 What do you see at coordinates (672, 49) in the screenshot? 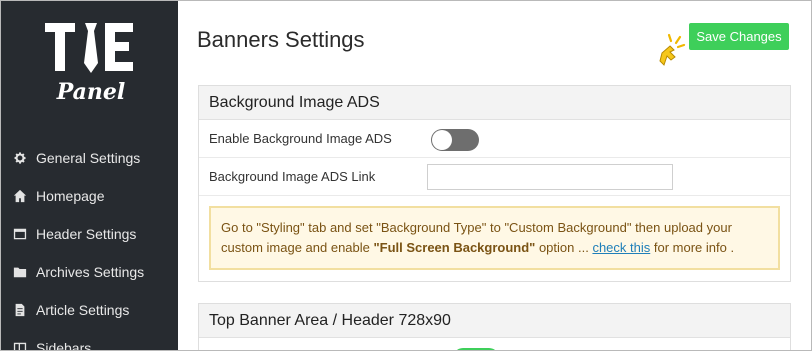
I see `hand-pointer-icon` at bounding box center [672, 49].